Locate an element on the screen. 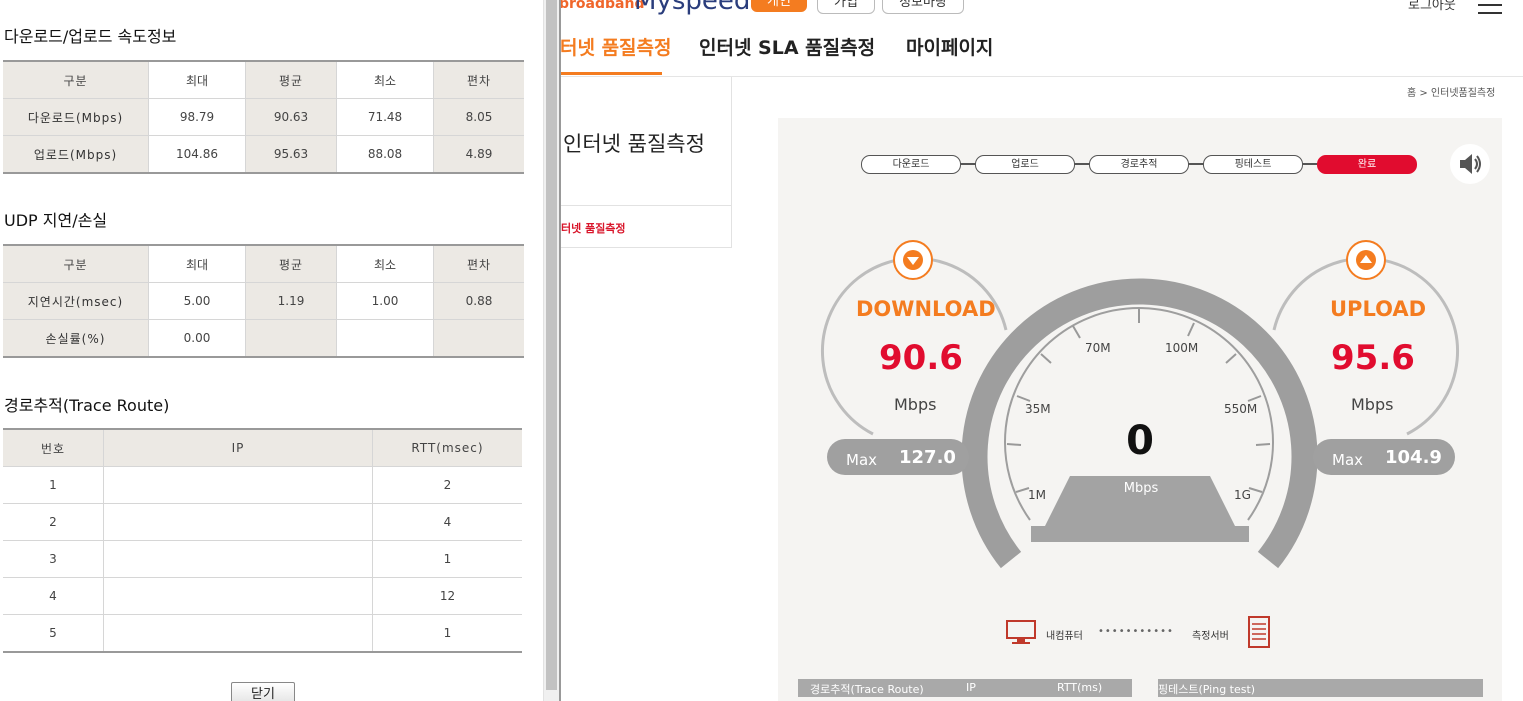 Image resolution: width=1523 pixels, height=701 pixels. side-menu-item-quality: 터넷 품질측정 is located at coordinates (593, 228).